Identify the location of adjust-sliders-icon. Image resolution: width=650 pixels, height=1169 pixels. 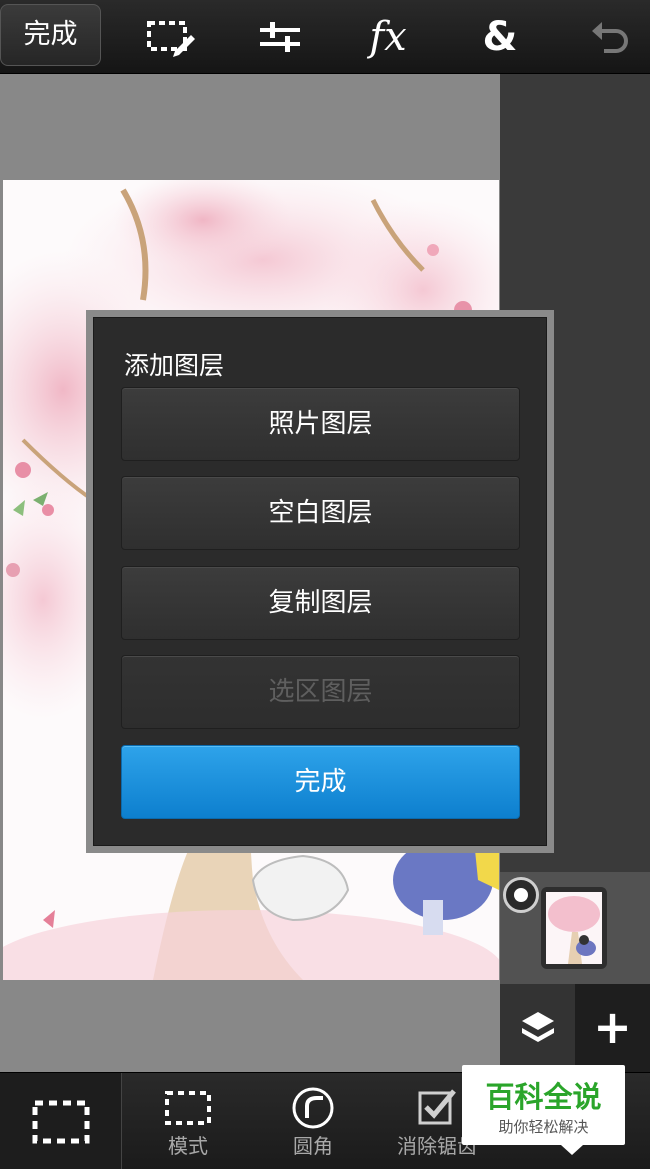
(280, 37).